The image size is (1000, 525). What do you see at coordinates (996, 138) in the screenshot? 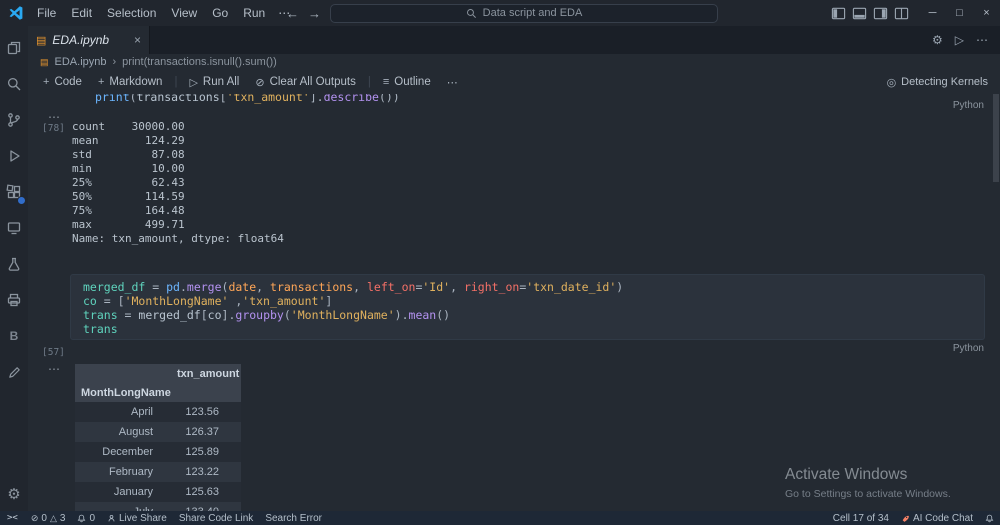
I see `scrollbar-thumb` at bounding box center [996, 138].